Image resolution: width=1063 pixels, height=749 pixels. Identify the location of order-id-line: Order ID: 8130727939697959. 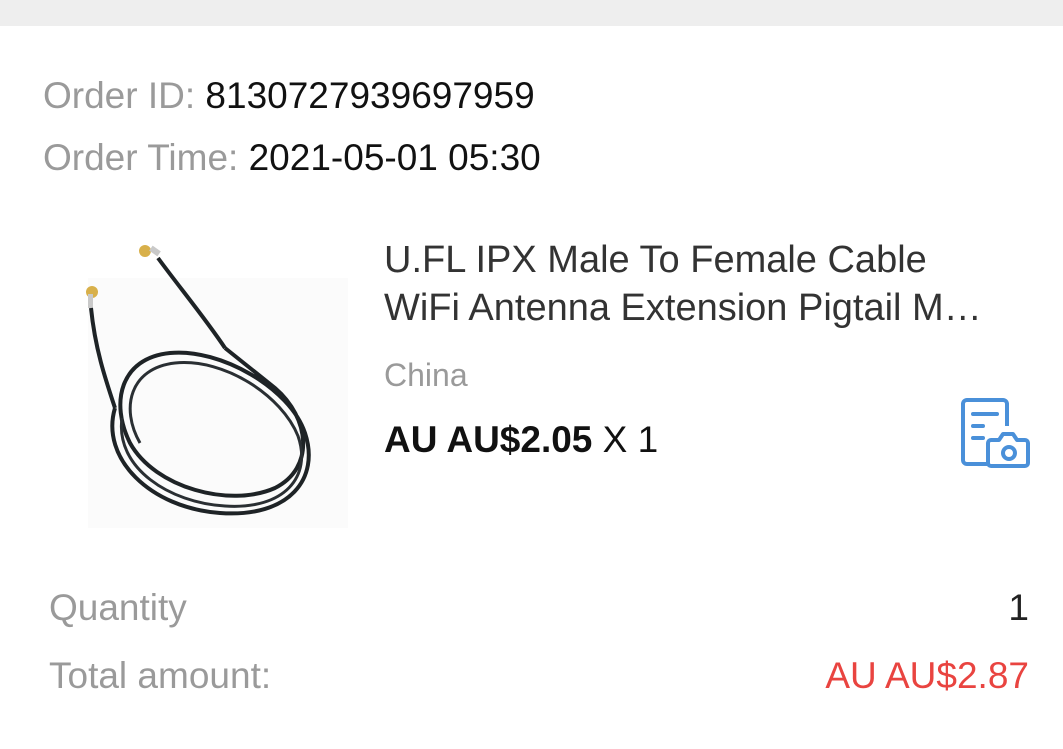
(289, 96).